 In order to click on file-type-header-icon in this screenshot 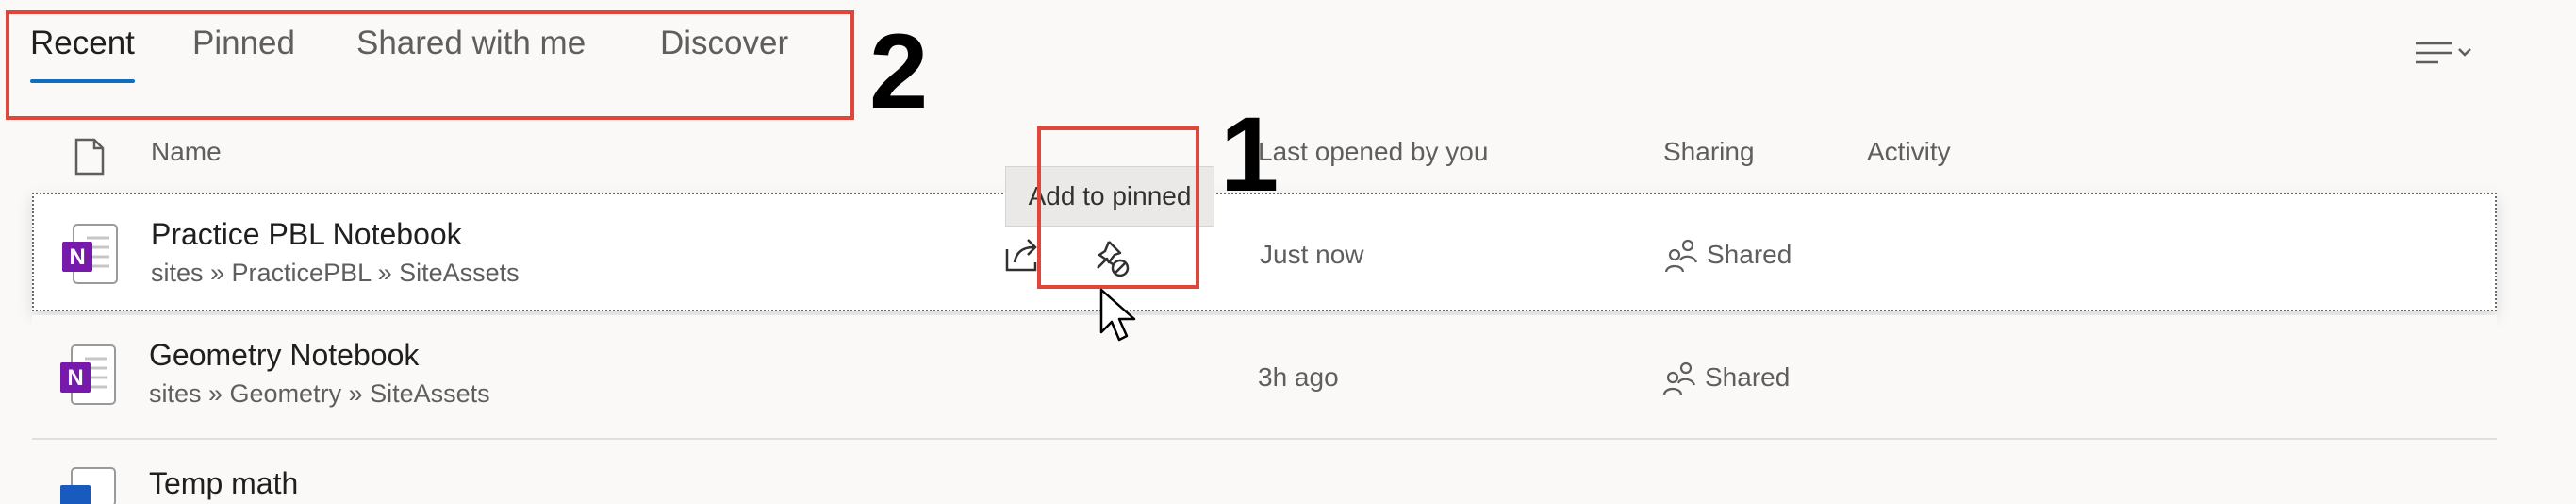, I will do `click(89, 157)`.